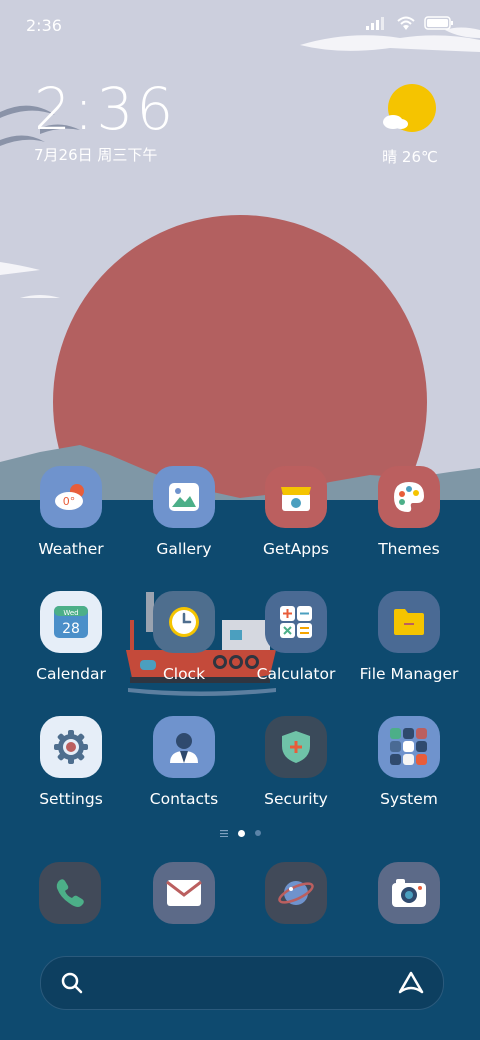 This screenshot has height=1040, width=480. What do you see at coordinates (71, 674) in the screenshot?
I see `app-label: Calendar` at bounding box center [71, 674].